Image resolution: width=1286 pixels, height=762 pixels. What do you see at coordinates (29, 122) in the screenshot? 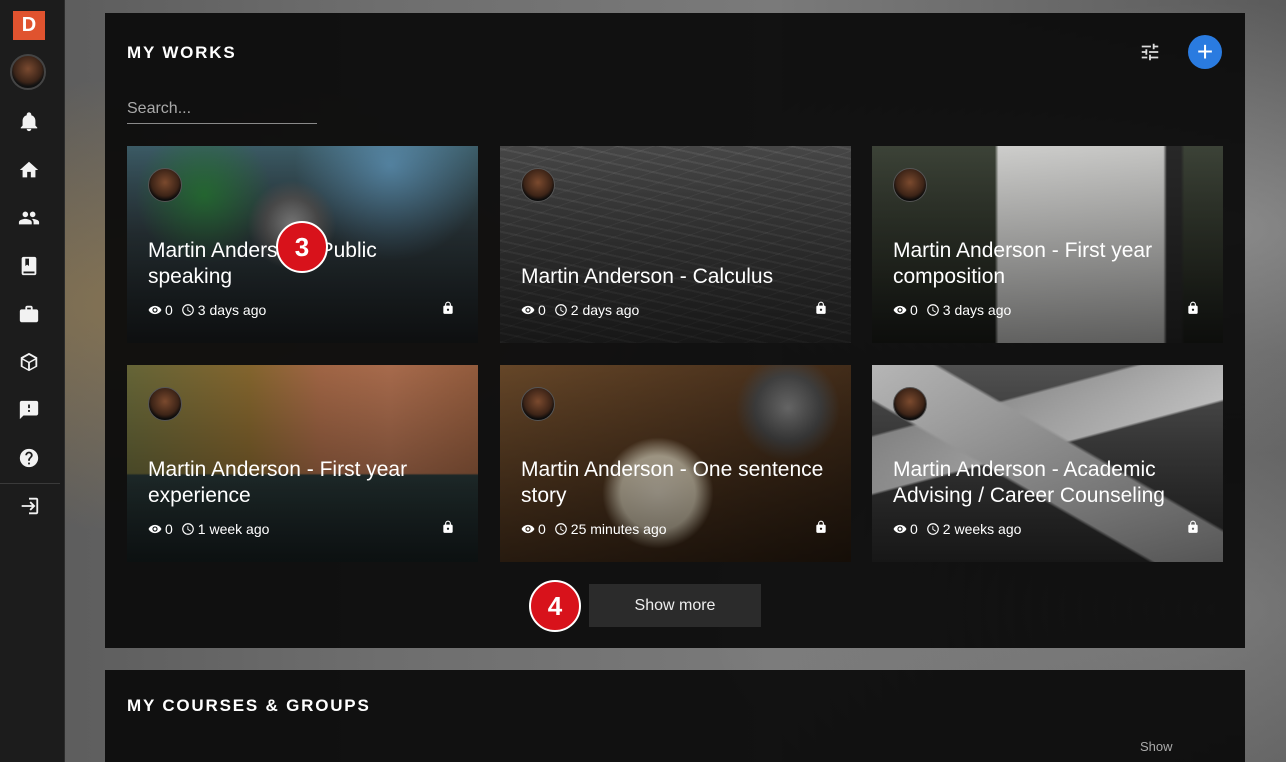
I see `bell-icon` at bounding box center [29, 122].